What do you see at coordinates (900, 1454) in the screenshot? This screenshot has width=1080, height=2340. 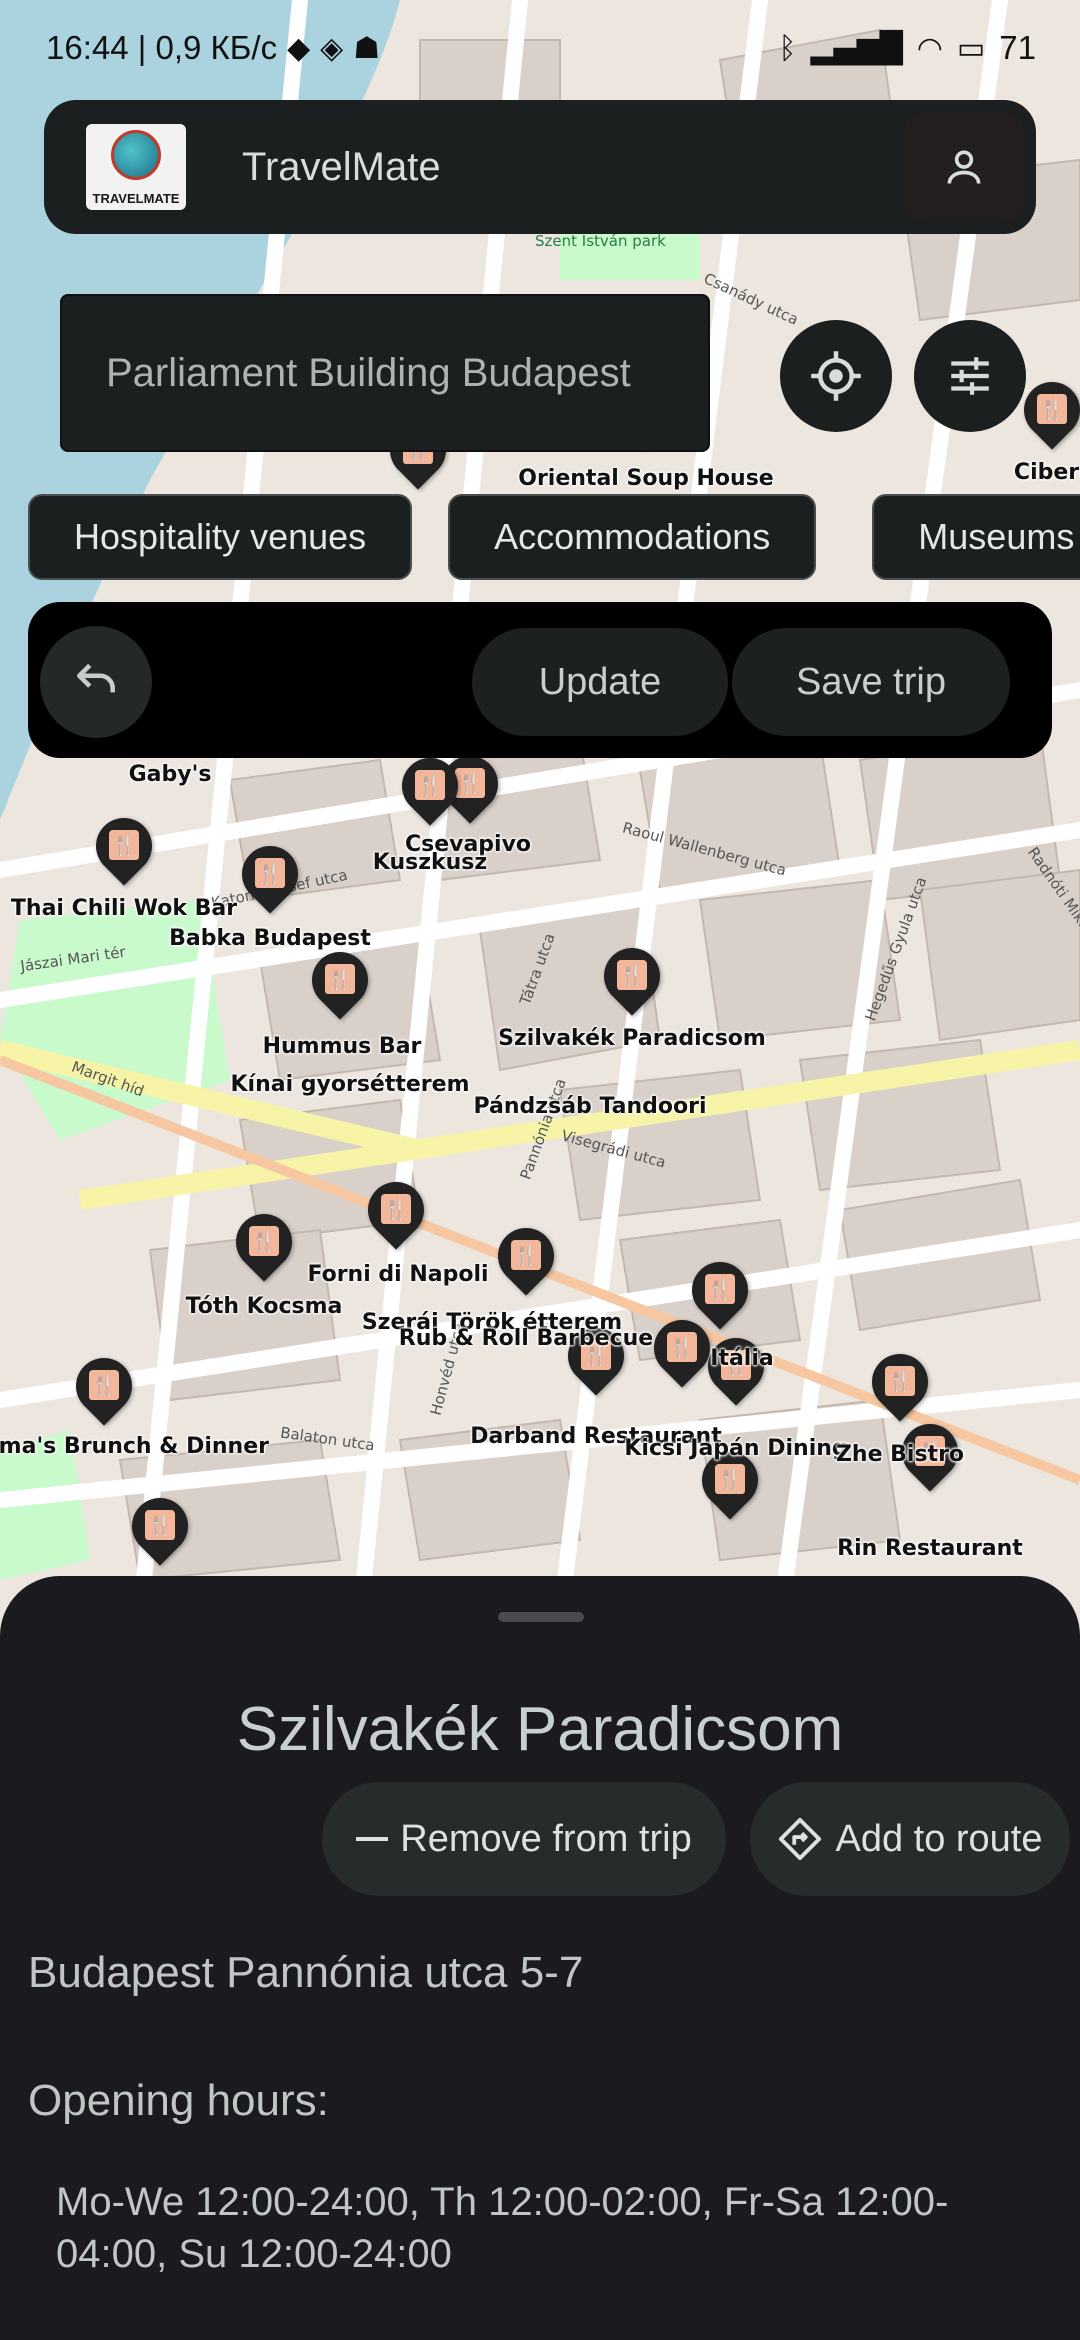 I see `place-label: Zhe Bistro` at bounding box center [900, 1454].